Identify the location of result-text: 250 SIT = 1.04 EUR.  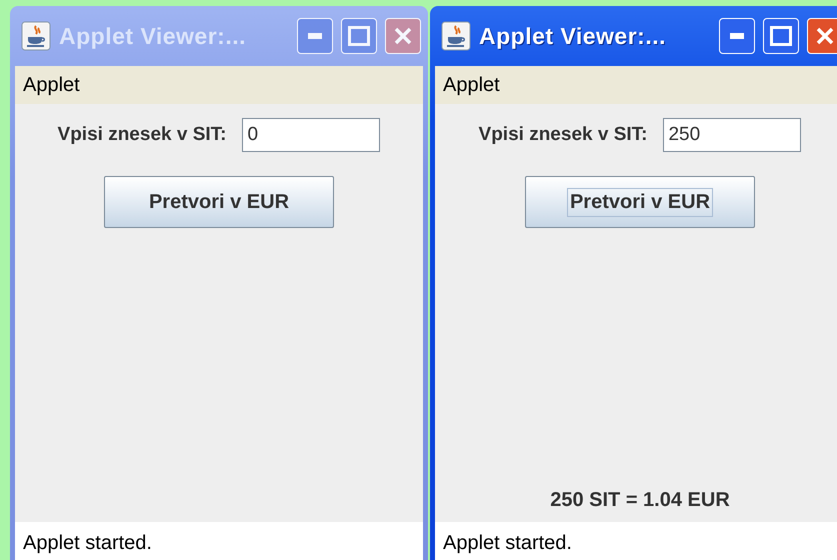
(640, 500).